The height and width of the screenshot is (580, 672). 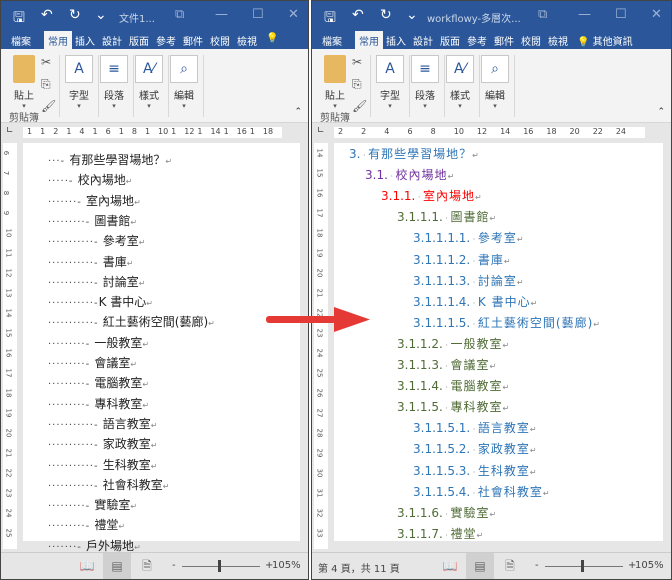 What do you see at coordinates (468, 237) in the screenshot?
I see `paragraph-line: 3.1.1.1.1. · 參考室↵` at bounding box center [468, 237].